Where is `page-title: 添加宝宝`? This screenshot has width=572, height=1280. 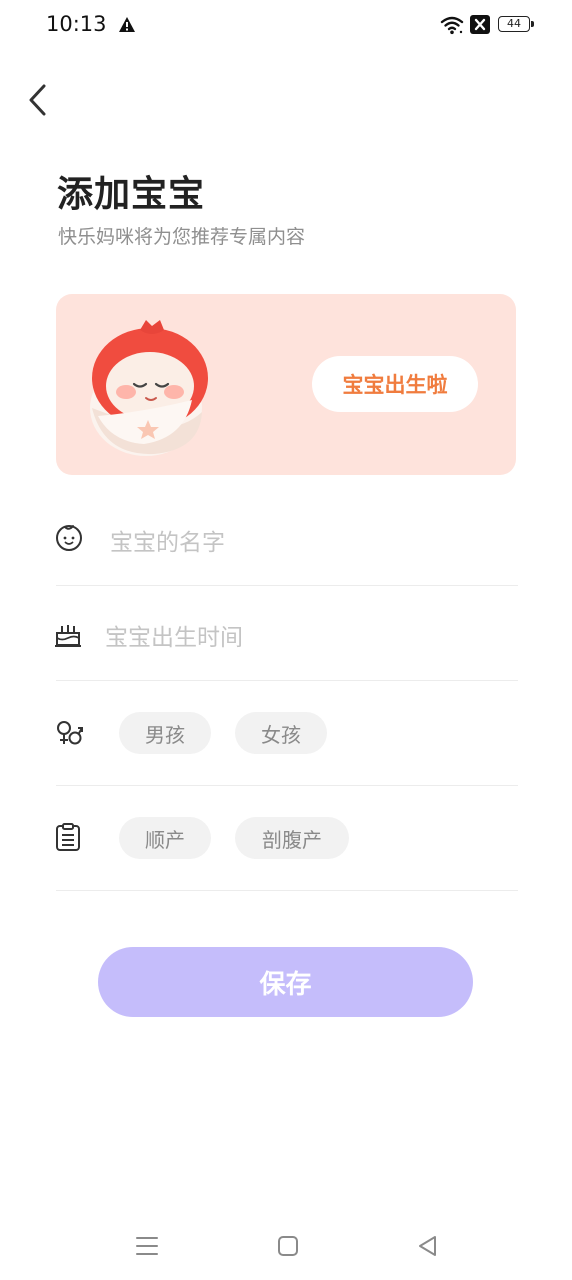 page-title: 添加宝宝 is located at coordinates (131, 194).